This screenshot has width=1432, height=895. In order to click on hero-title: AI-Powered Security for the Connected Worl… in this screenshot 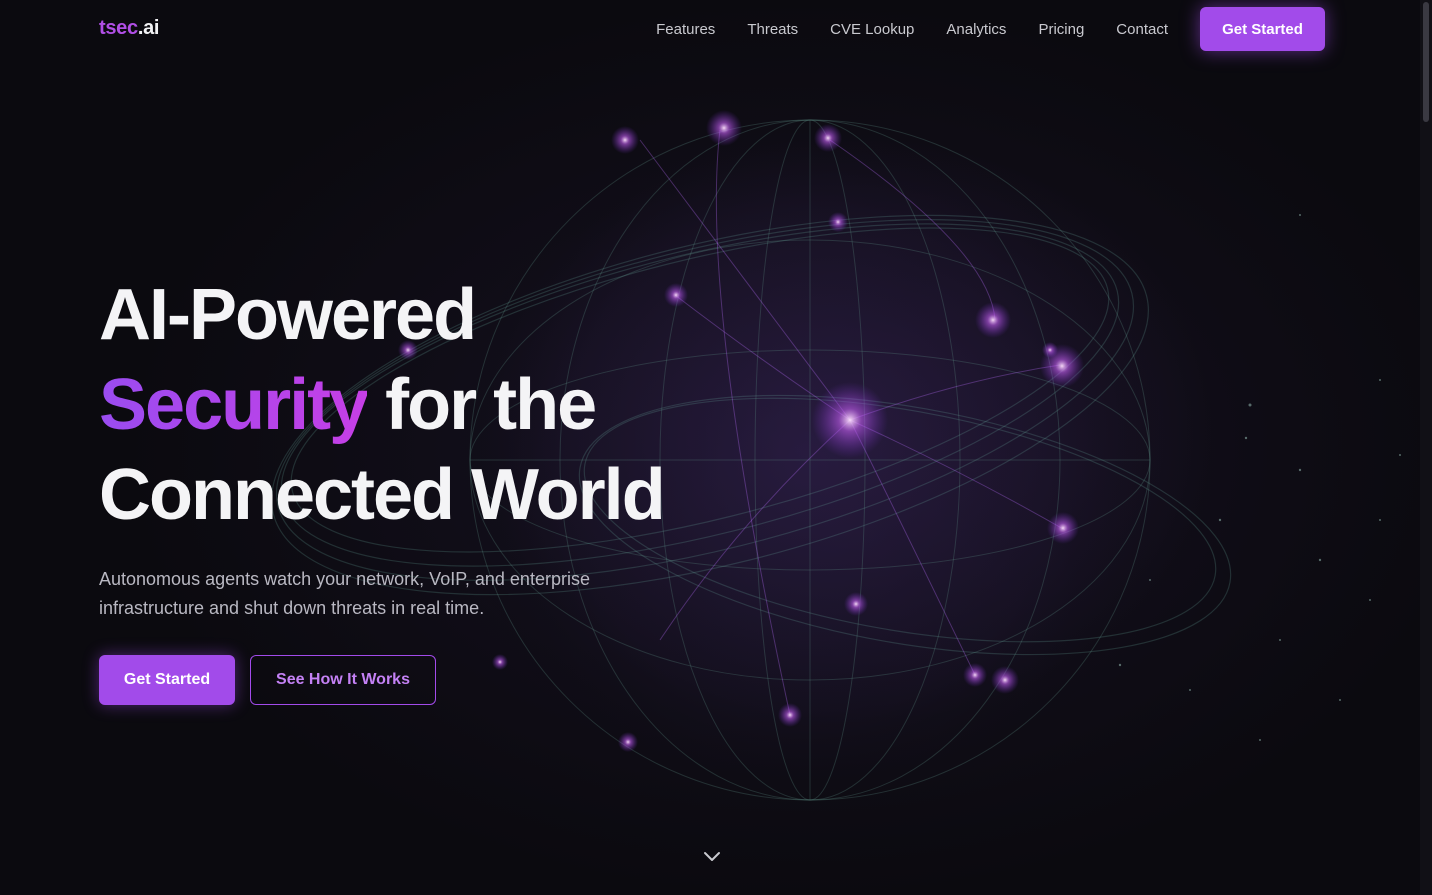, I will do `click(382, 405)`.